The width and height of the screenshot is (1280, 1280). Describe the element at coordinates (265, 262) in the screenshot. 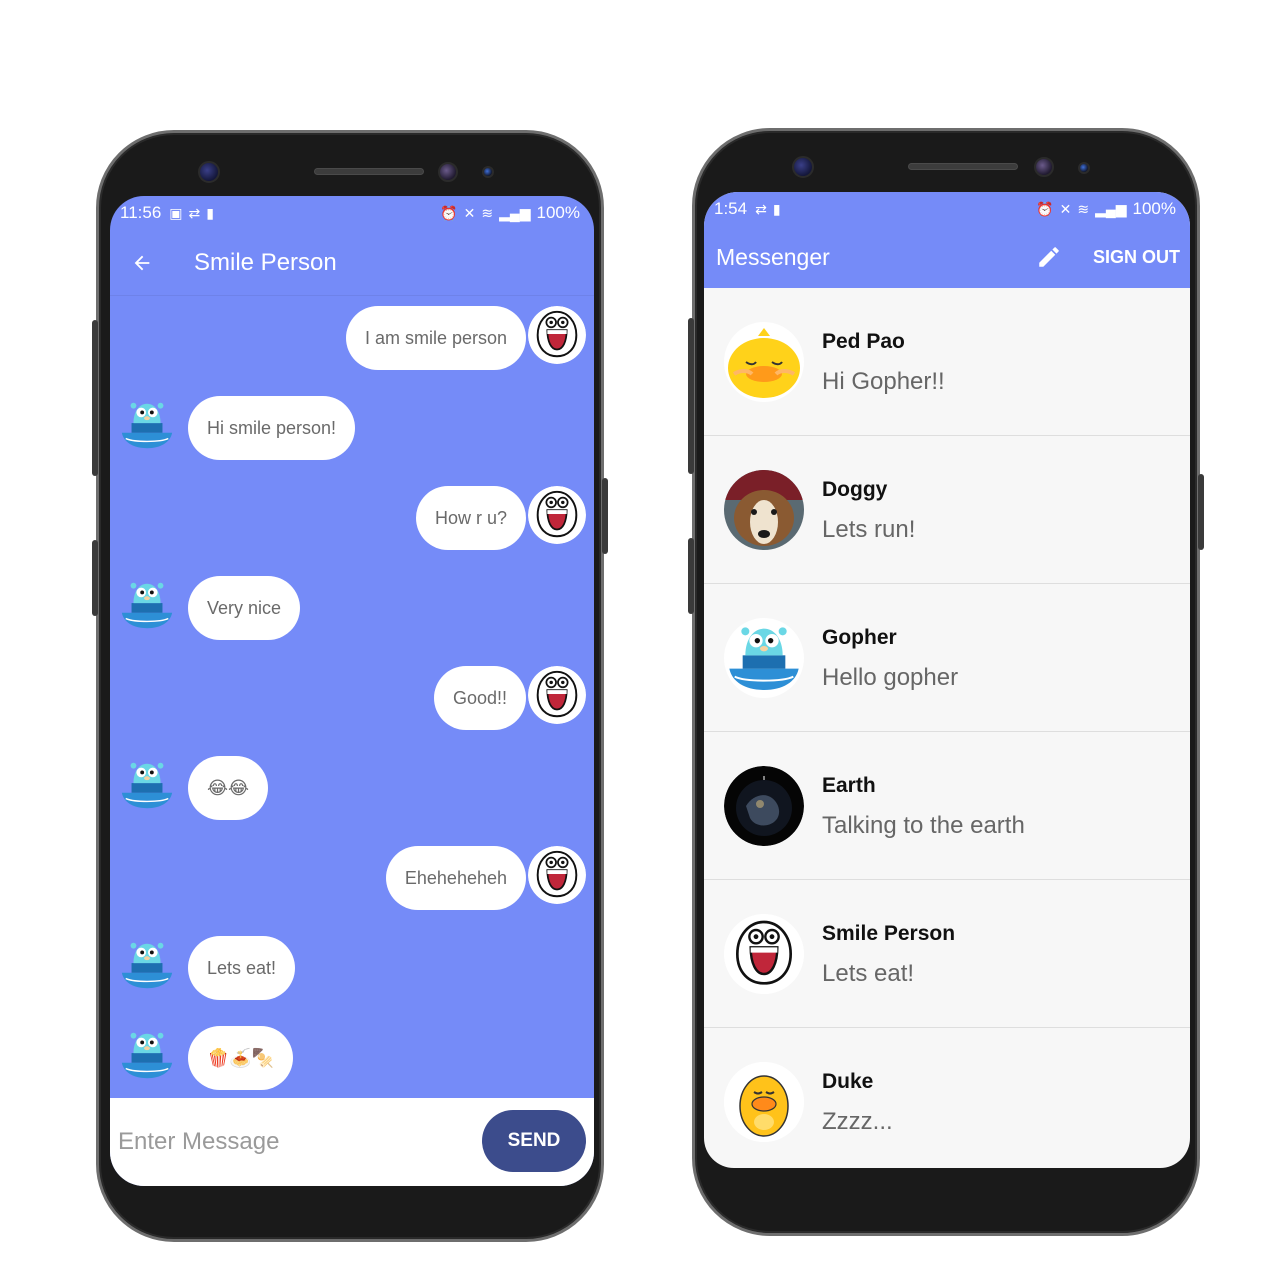

I see `chat-title: Smile Person` at that location.